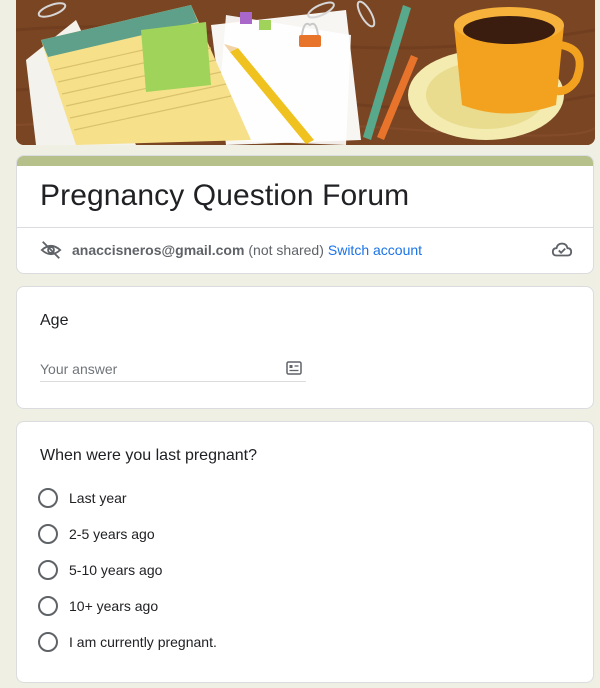 The height and width of the screenshot is (688, 600). I want to click on radio-option: Last year, so click(82, 498).